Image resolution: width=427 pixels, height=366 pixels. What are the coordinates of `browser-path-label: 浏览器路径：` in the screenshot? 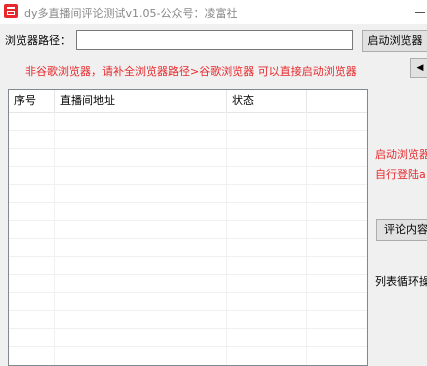 It's located at (38, 40).